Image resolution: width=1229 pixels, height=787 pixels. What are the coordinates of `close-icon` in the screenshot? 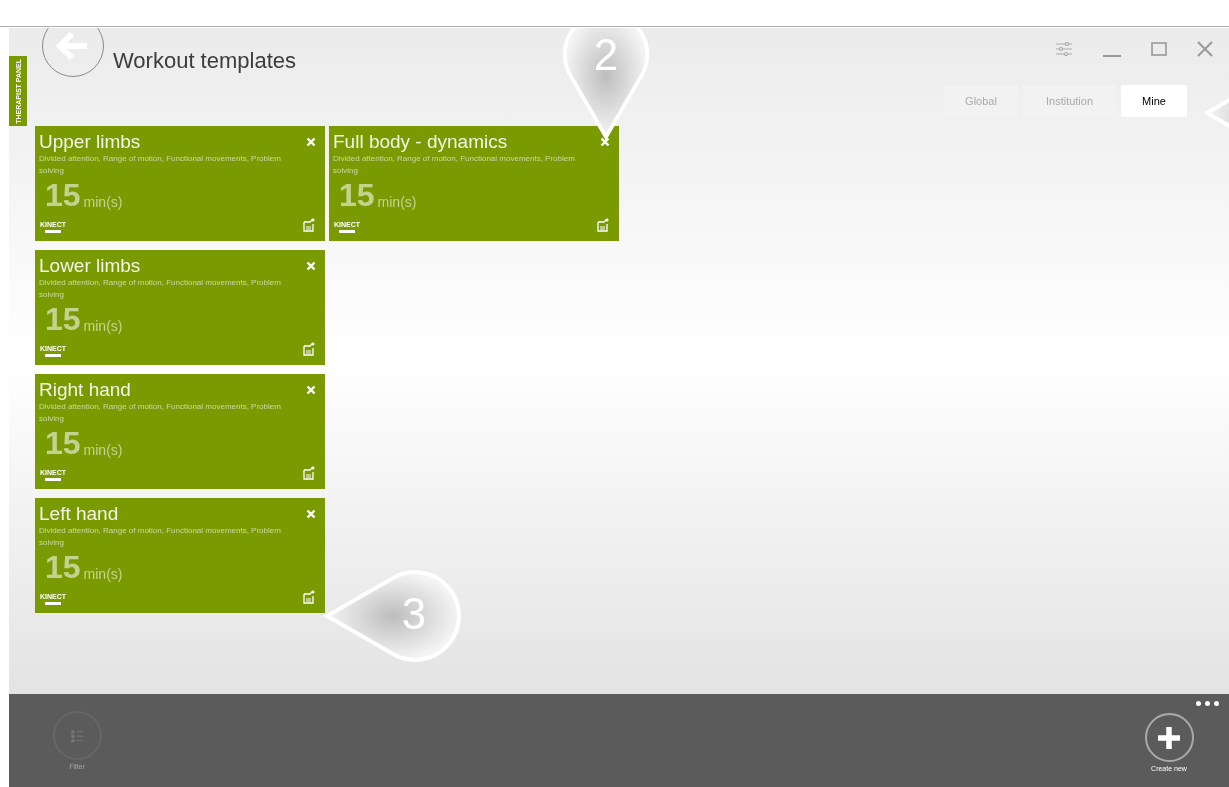 It's located at (1205, 49).